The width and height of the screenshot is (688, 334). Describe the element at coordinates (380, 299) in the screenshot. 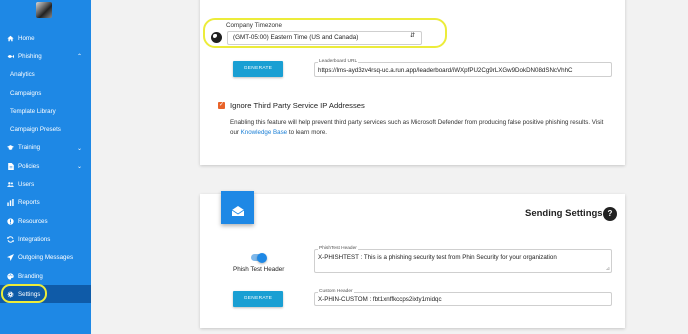

I see `custom-header-value: X-PHIN-CUSTOM : fbt1xnffkccps2ixty1midqc` at that location.